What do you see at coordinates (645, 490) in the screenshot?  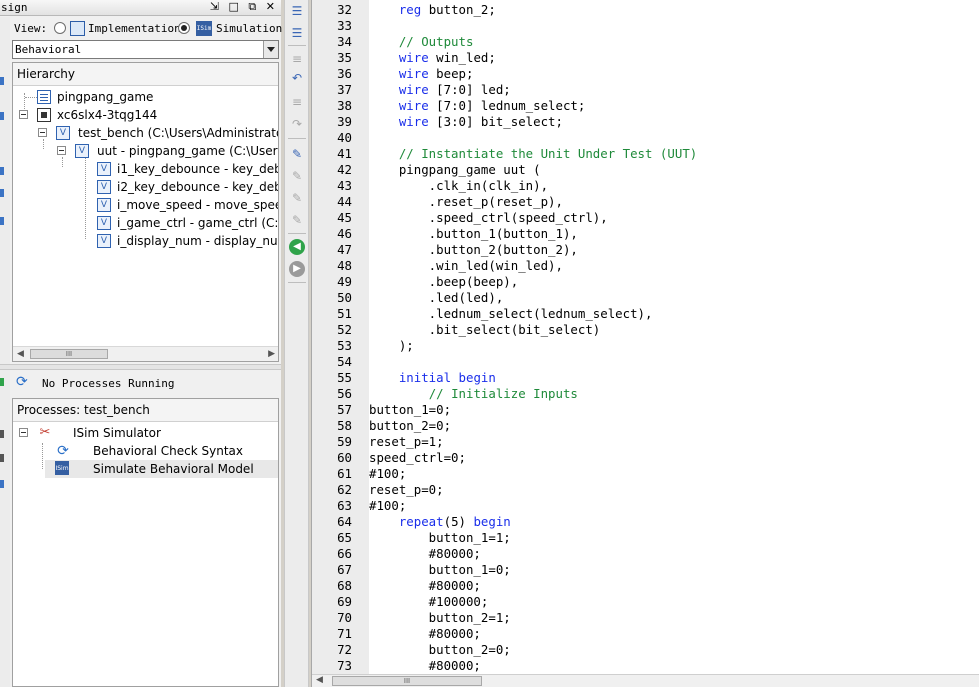 I see `code-line: 62 reset_p=0;` at bounding box center [645, 490].